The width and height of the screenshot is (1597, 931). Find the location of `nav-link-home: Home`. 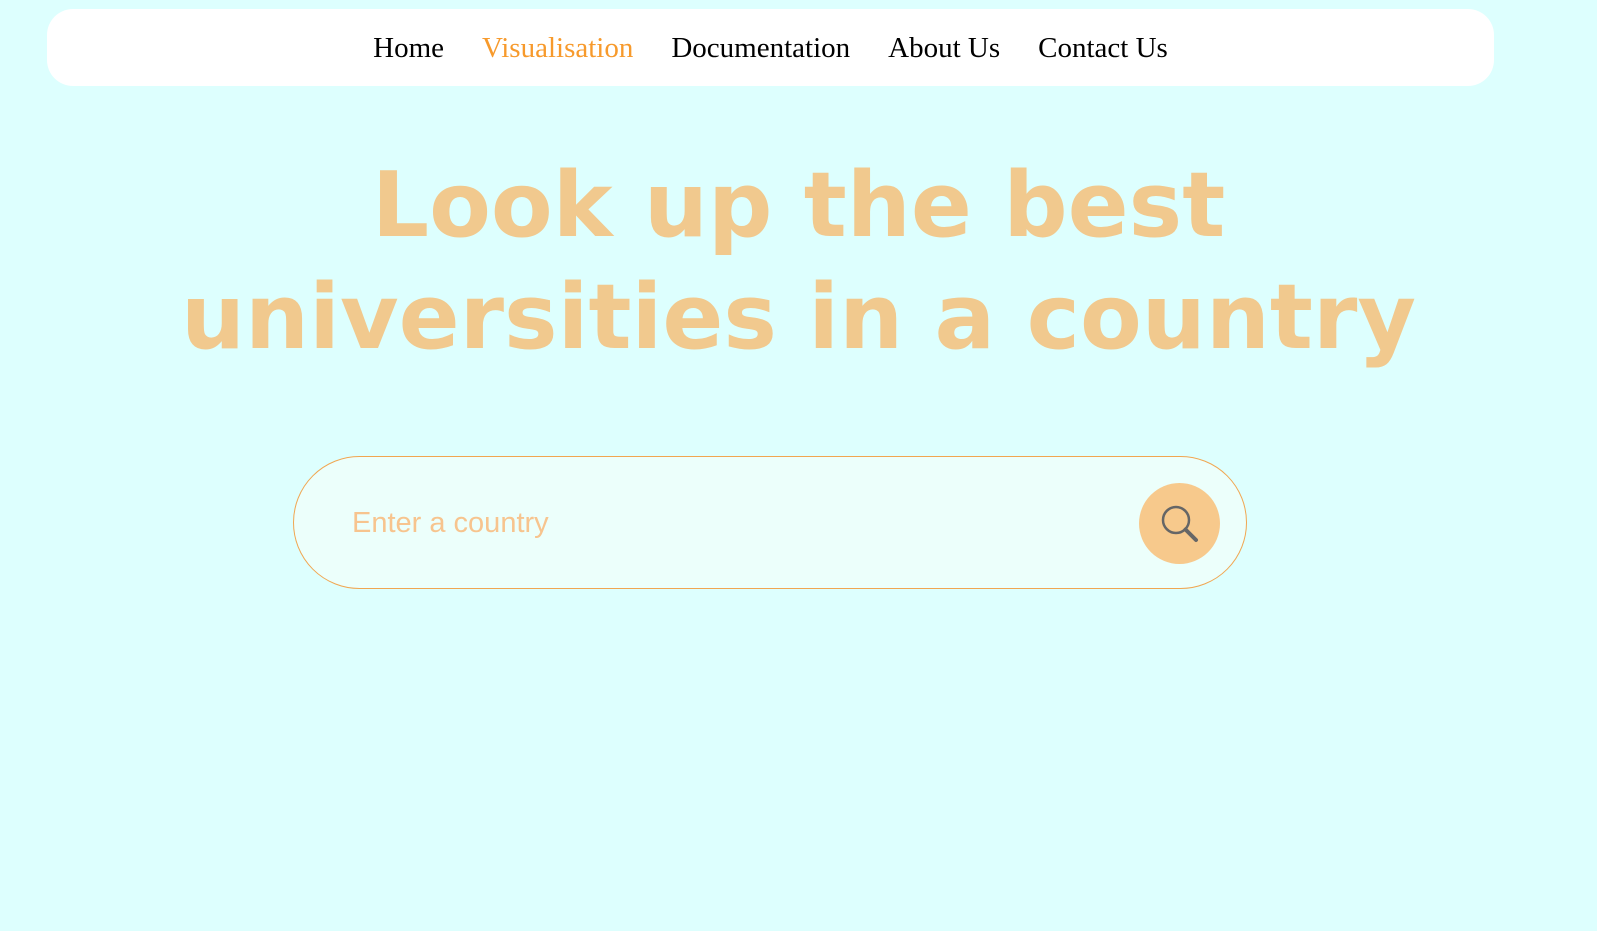

nav-link-home: Home is located at coordinates (408, 47).